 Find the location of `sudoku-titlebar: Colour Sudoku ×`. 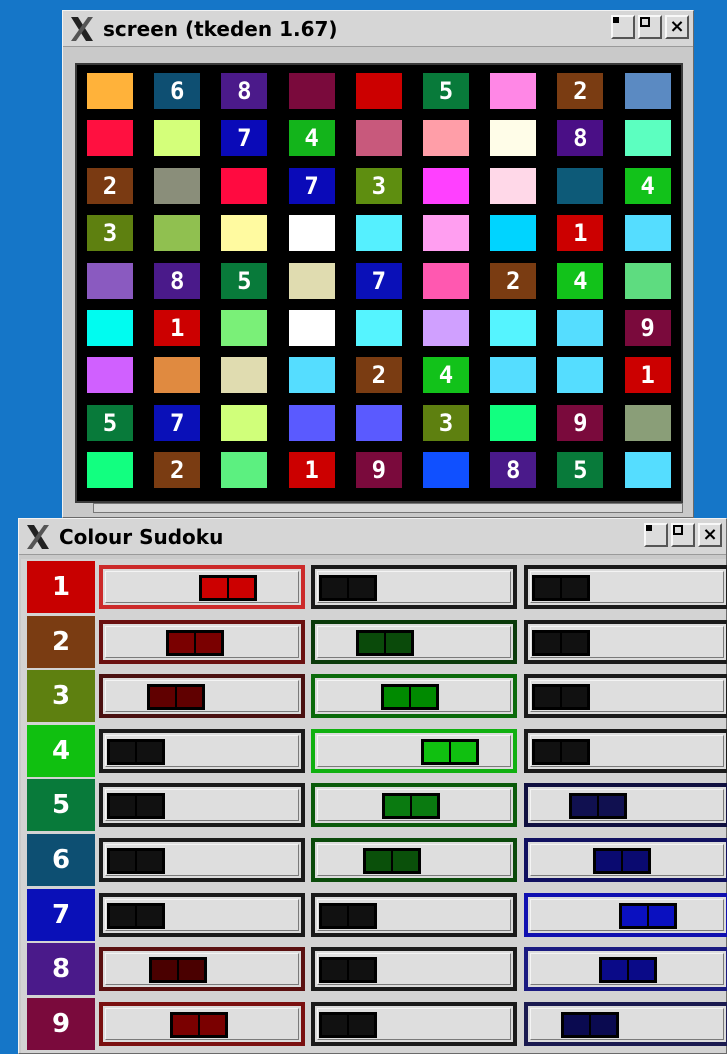

sudoku-titlebar: Colour Sudoku × is located at coordinates (372, 537).